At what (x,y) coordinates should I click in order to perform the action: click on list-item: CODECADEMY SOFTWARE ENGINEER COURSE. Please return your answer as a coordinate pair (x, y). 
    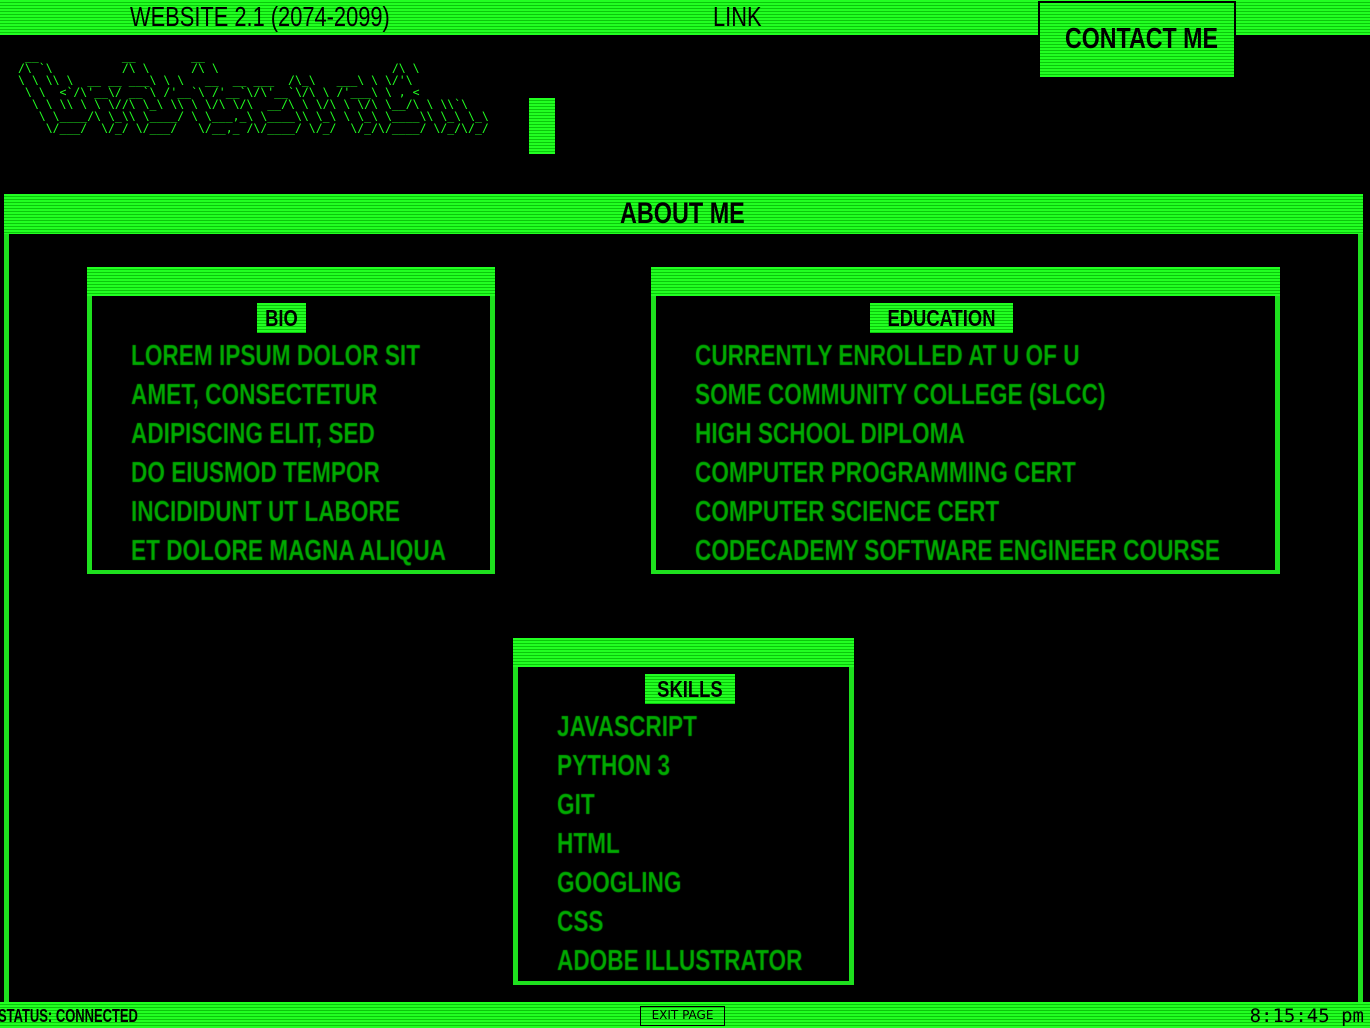
    Looking at the image, I should click on (1031, 551).